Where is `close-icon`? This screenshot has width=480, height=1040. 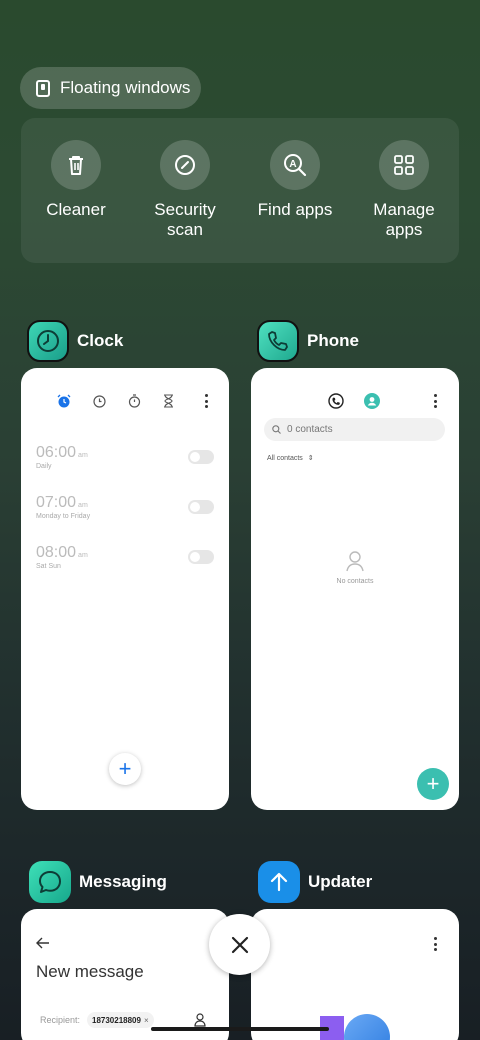
close-icon is located at coordinates (239, 944).